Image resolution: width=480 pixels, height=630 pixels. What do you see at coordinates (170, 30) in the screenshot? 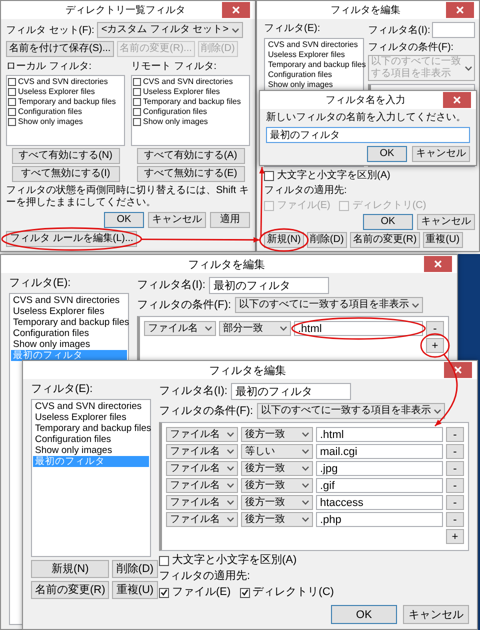
I see `filter-set-dropdown: <カスタム フィルタ セット>` at bounding box center [170, 30].